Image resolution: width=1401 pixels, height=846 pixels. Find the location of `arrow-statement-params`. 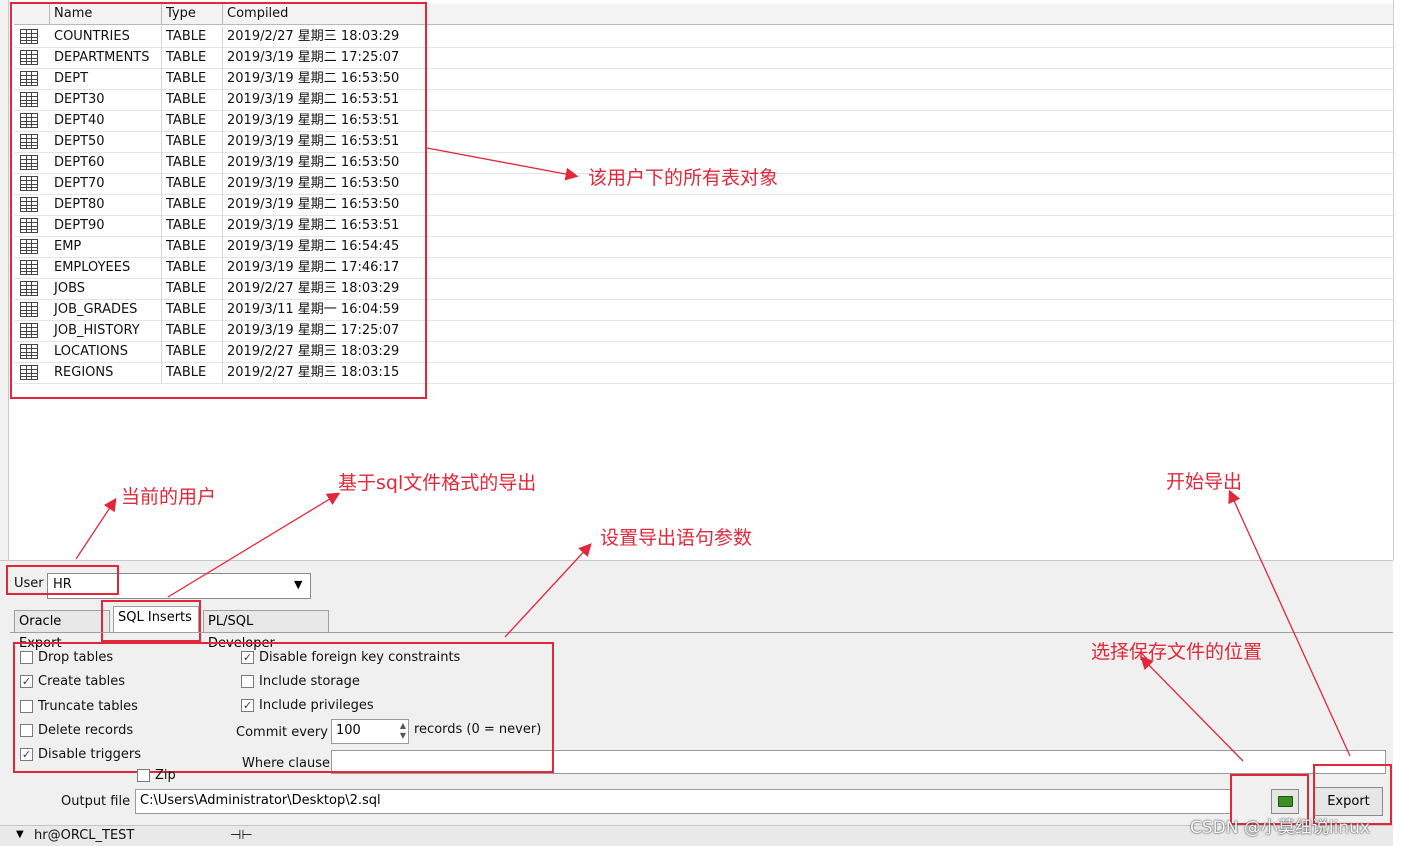

arrow-statement-params is located at coordinates (548, 590).